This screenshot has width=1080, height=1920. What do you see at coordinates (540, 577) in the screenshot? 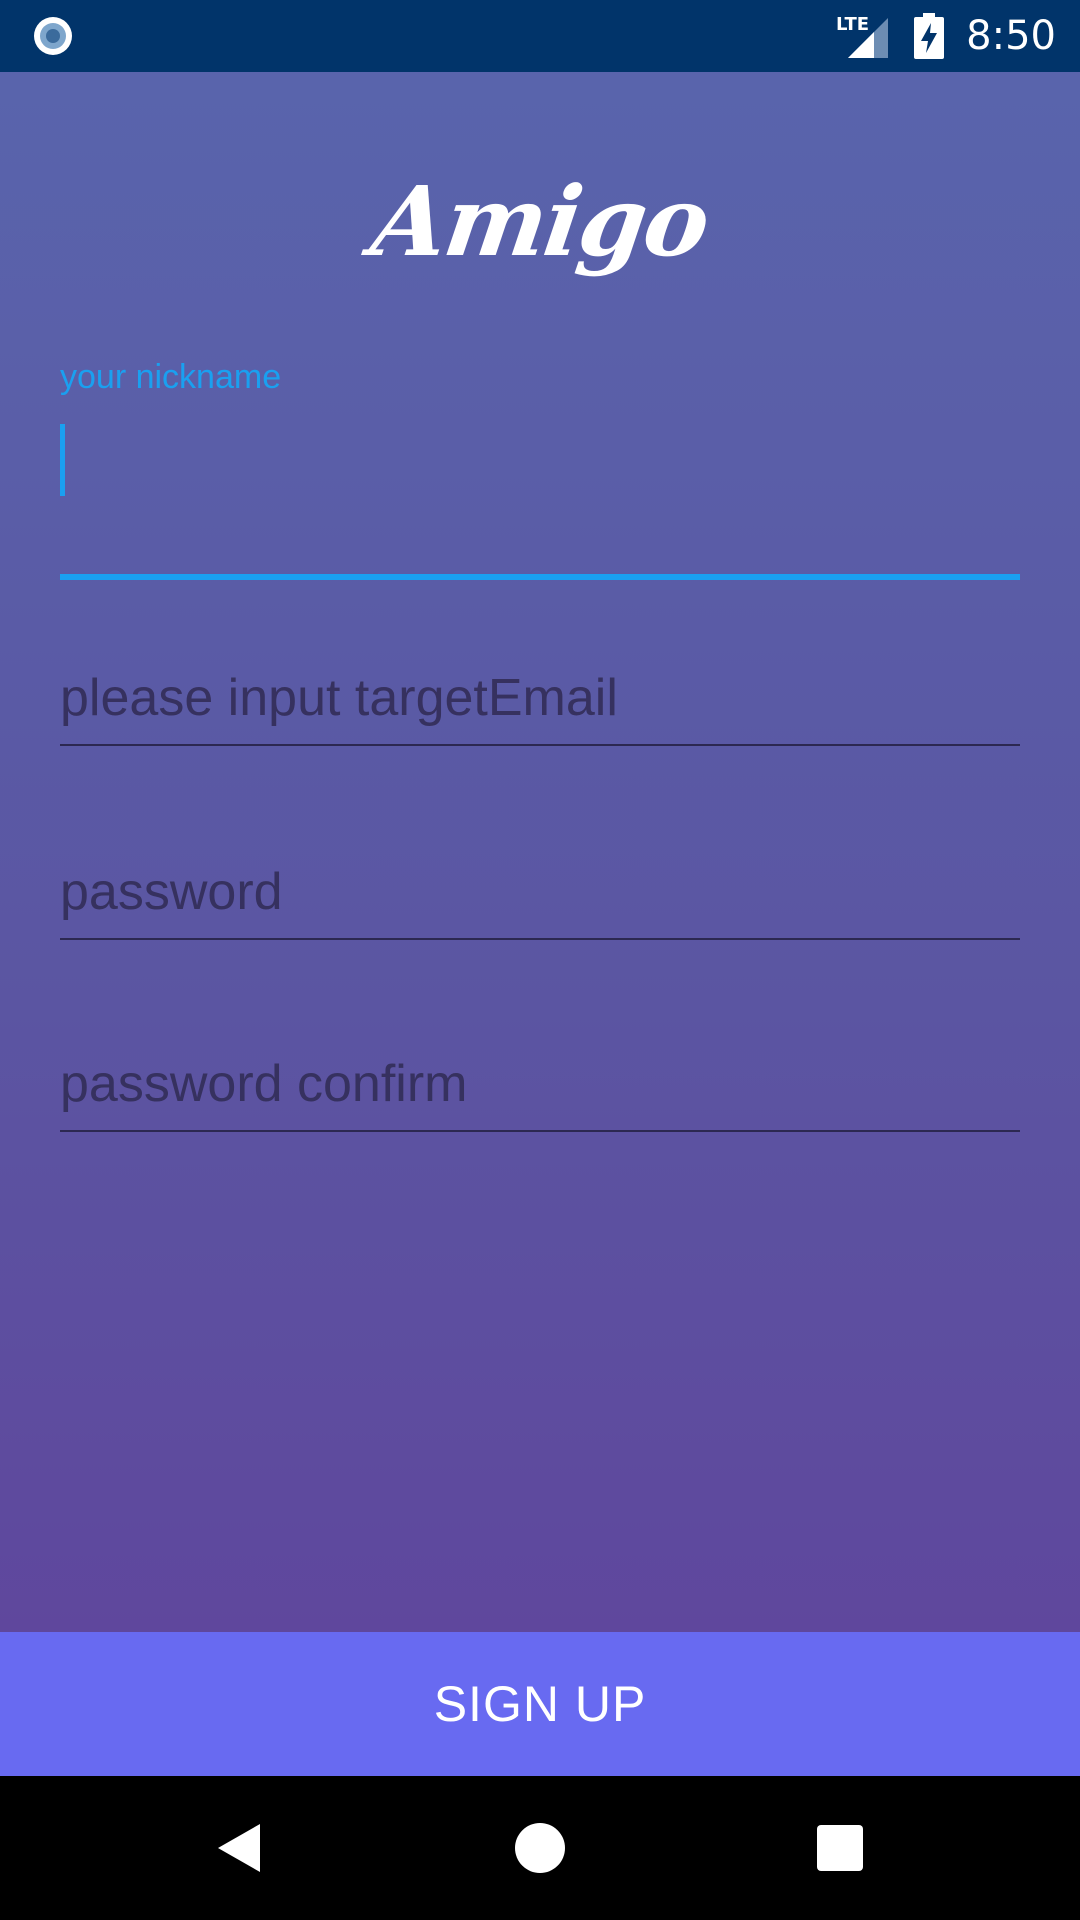
I see `nickname-underline` at bounding box center [540, 577].